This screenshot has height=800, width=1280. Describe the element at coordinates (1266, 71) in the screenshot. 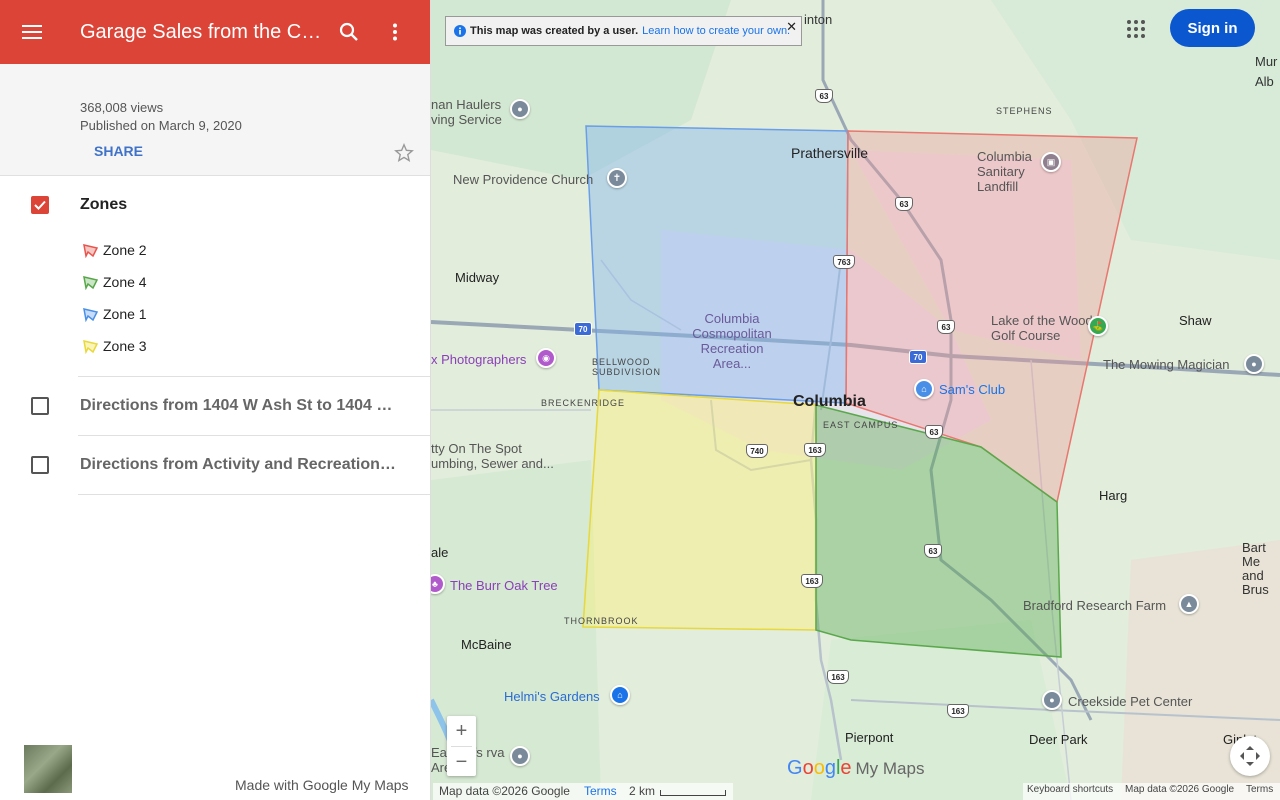

I see `label-mur: Mur Alb` at that location.